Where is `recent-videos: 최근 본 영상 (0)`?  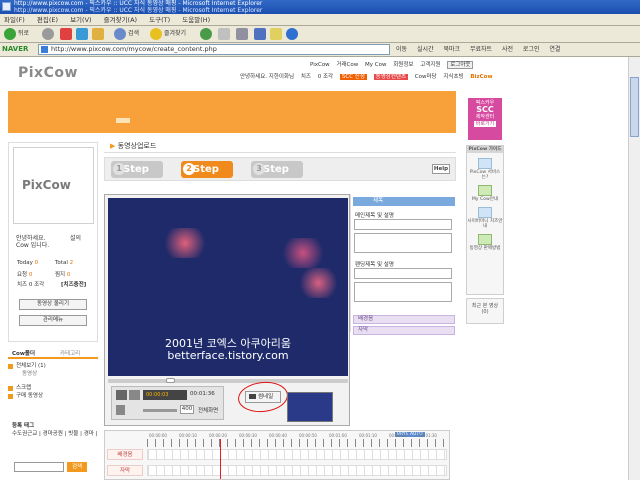
recent-videos: 최근 본 영상 (0) is located at coordinates (485, 311).